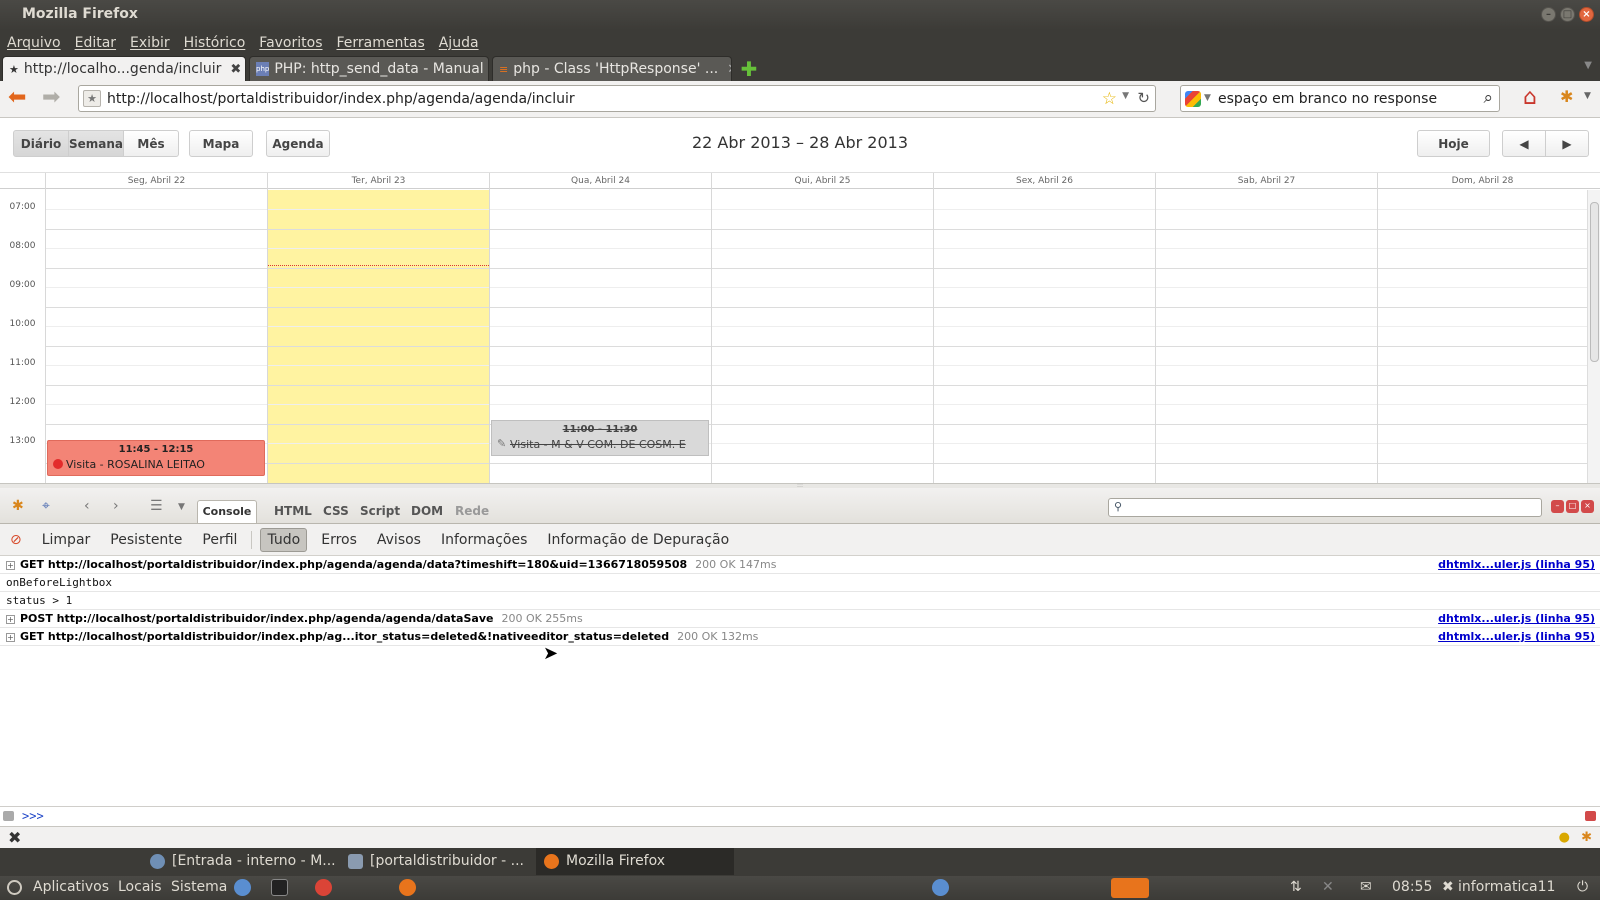 This screenshot has height=900, width=1600. Describe the element at coordinates (1453, 143) in the screenshot. I see `today-button: Hoje` at that location.